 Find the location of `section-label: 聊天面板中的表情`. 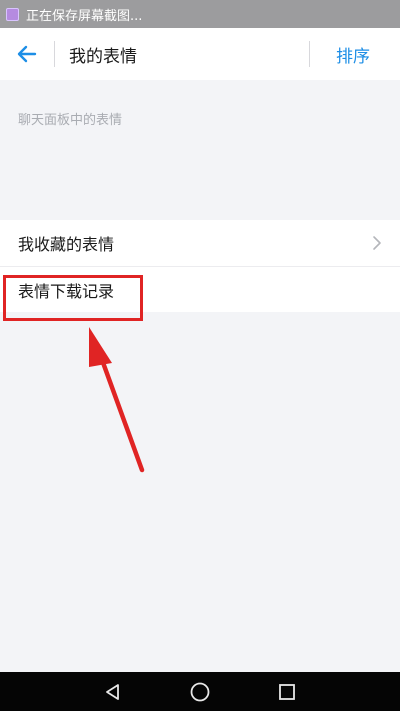

section-label: 聊天面板中的表情 is located at coordinates (70, 120).